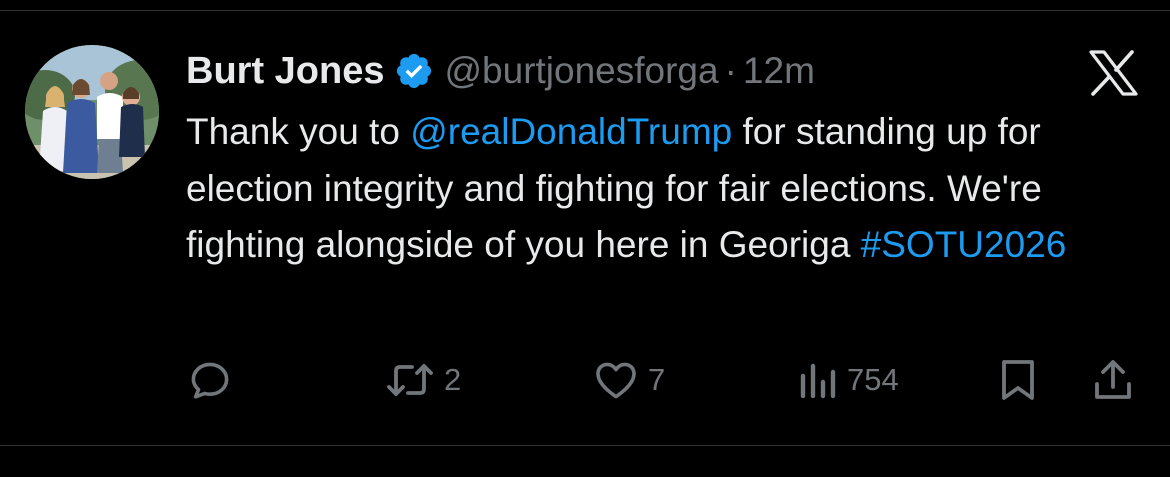 The image size is (1170, 477). Describe the element at coordinates (414, 71) in the screenshot. I see `verified-badge-icon` at that location.